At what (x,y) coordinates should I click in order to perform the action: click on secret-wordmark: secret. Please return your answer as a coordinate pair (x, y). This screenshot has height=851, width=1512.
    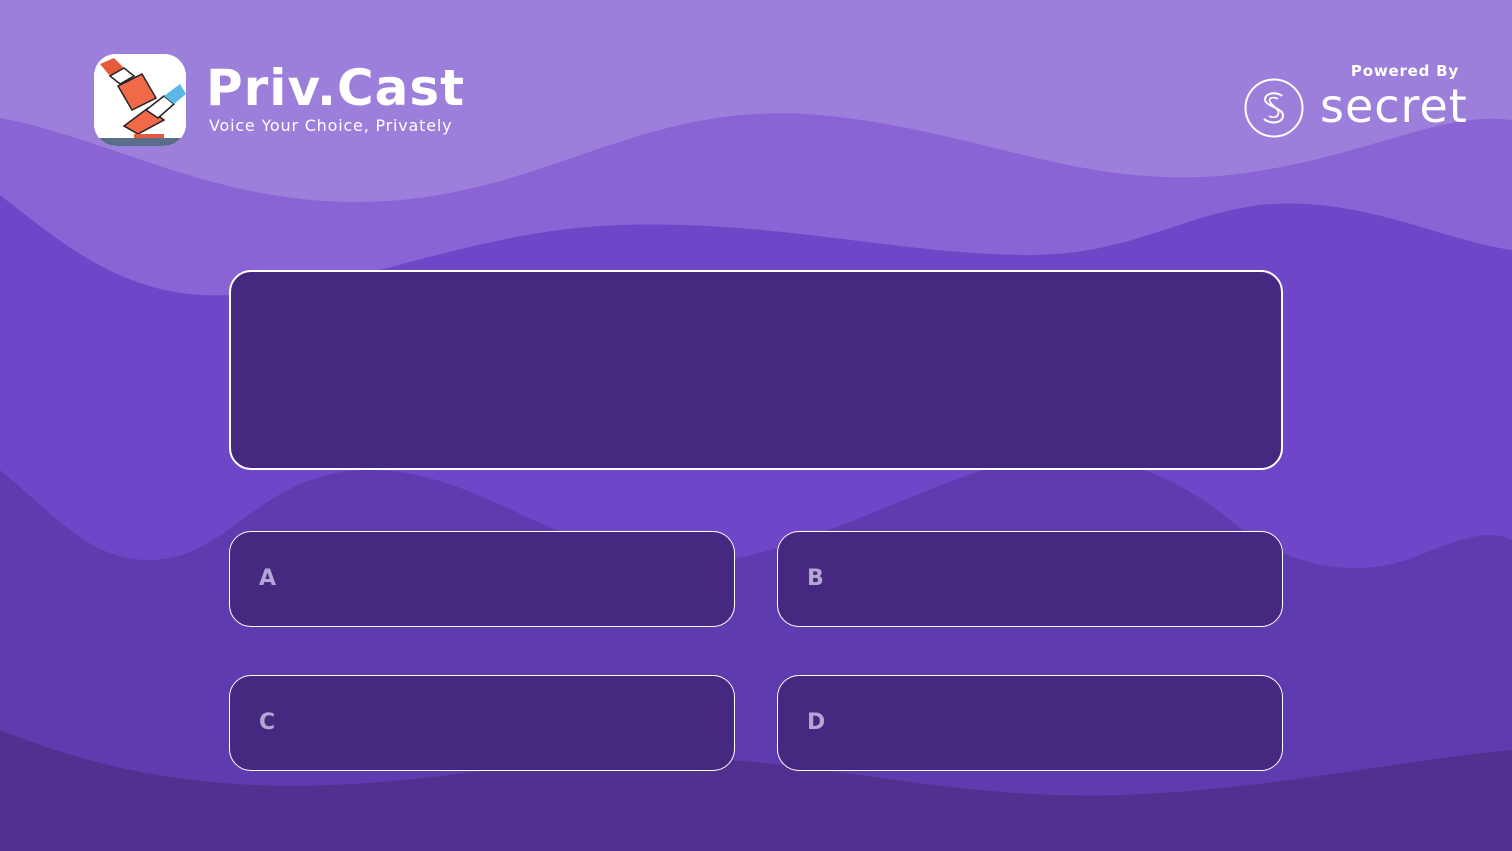
    Looking at the image, I should click on (1394, 106).